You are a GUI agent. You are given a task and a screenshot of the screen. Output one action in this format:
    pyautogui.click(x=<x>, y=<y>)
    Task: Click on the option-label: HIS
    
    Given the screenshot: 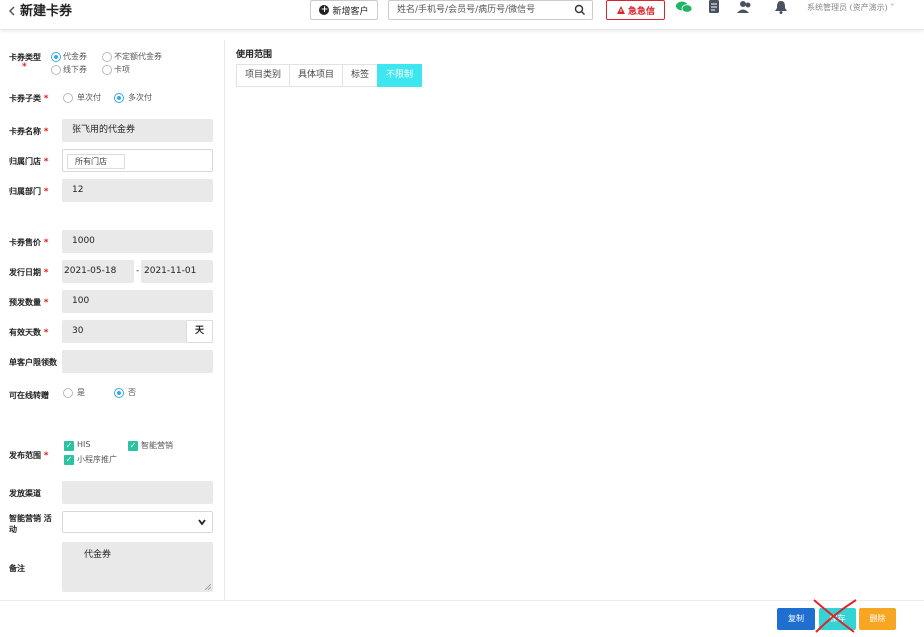 What is the action you would take?
    pyautogui.click(x=84, y=444)
    